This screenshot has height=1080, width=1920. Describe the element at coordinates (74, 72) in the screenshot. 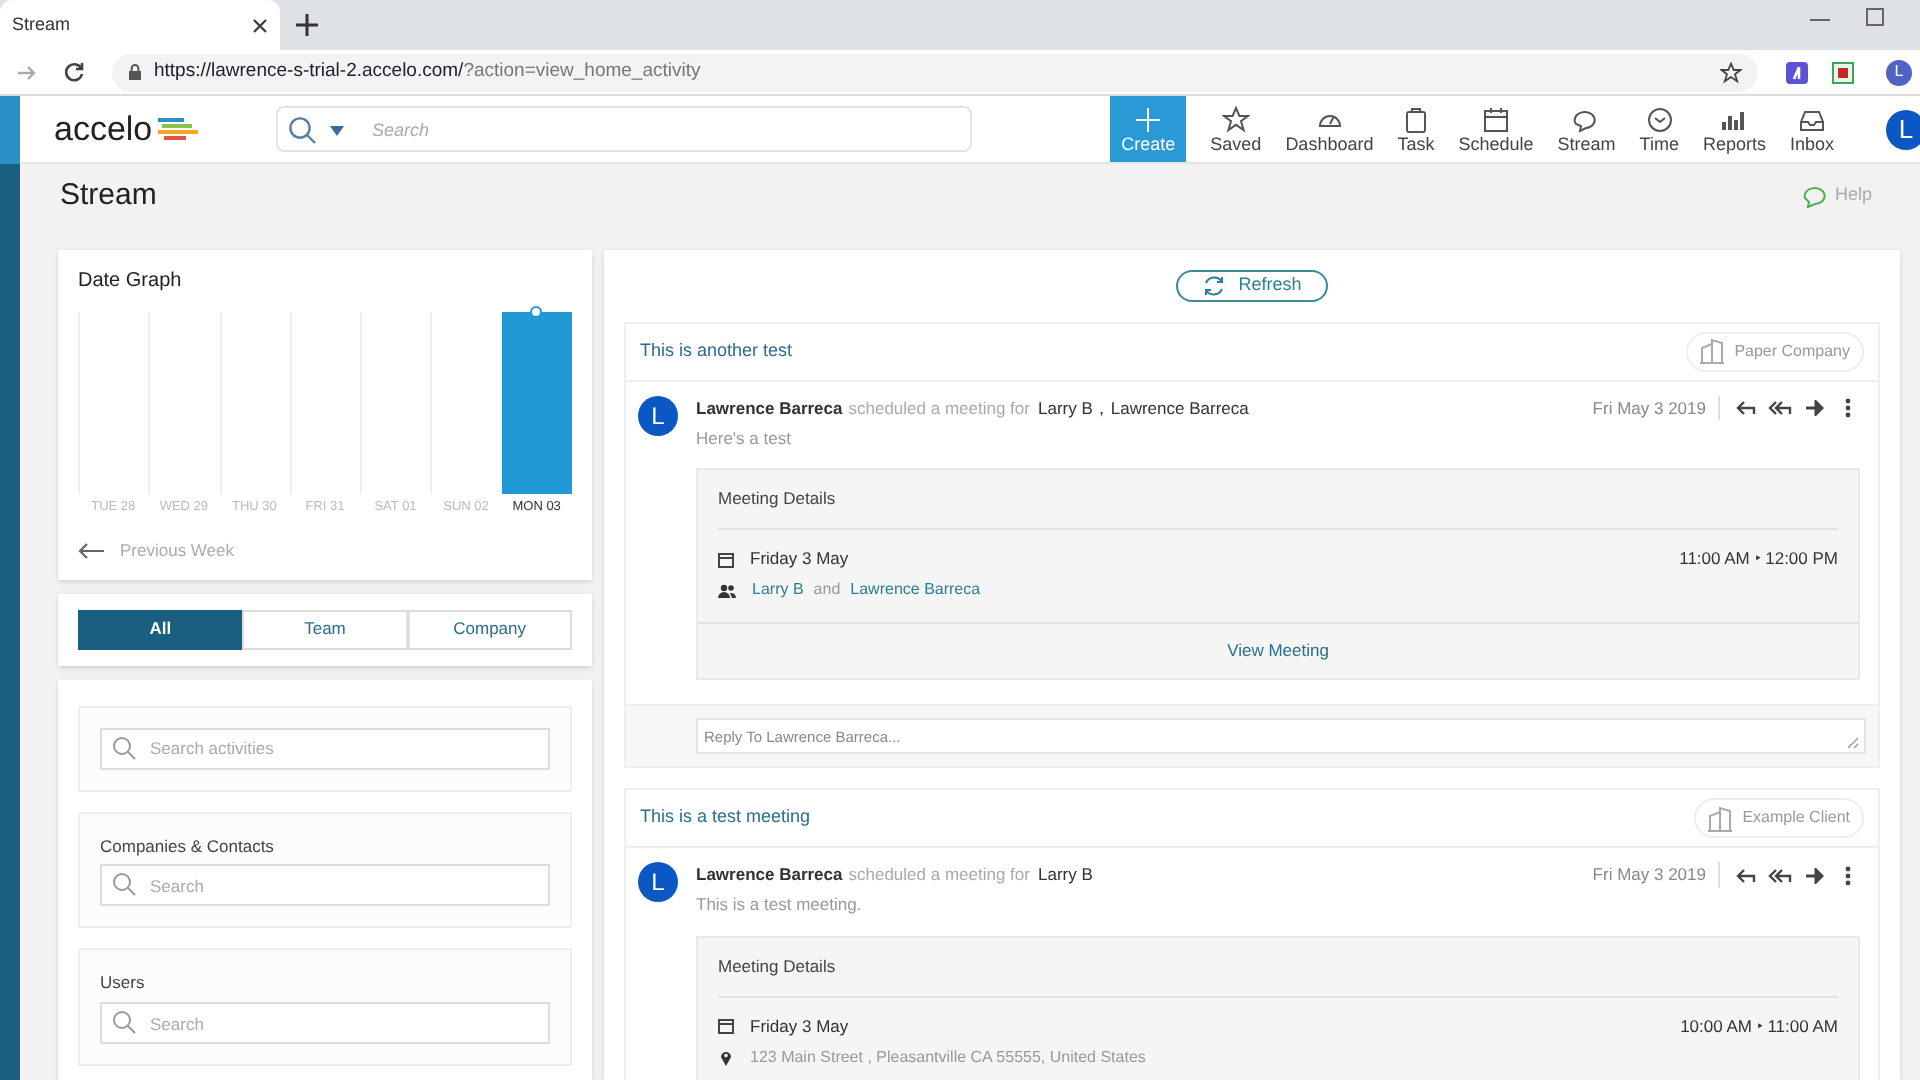

I see `reload-icon` at that location.